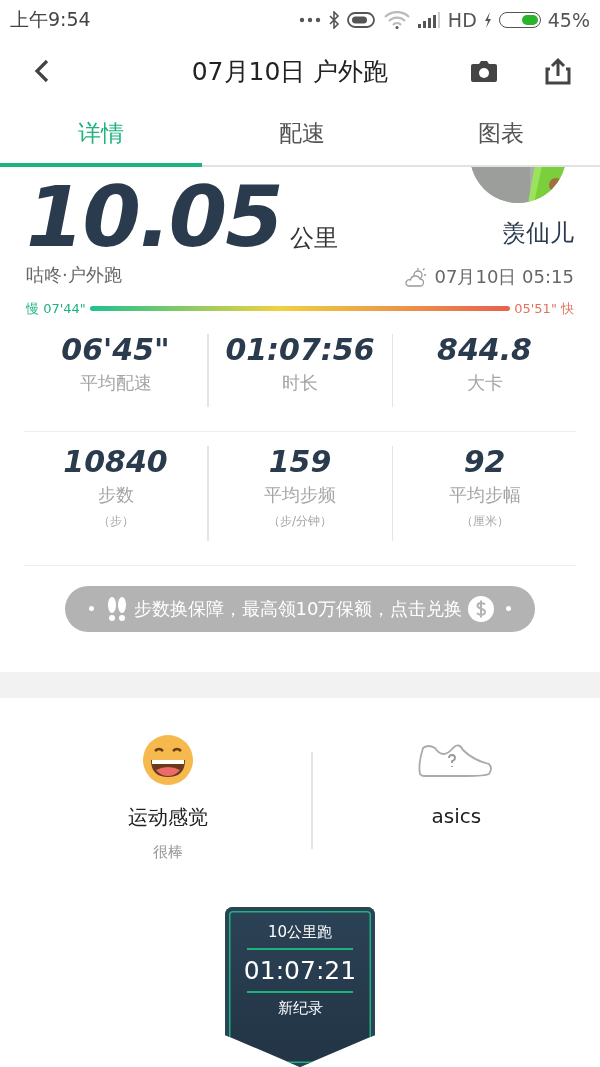 The height and width of the screenshot is (1067, 600). What do you see at coordinates (115, 382) in the screenshot?
I see `stat-label: 平均配速` at bounding box center [115, 382].